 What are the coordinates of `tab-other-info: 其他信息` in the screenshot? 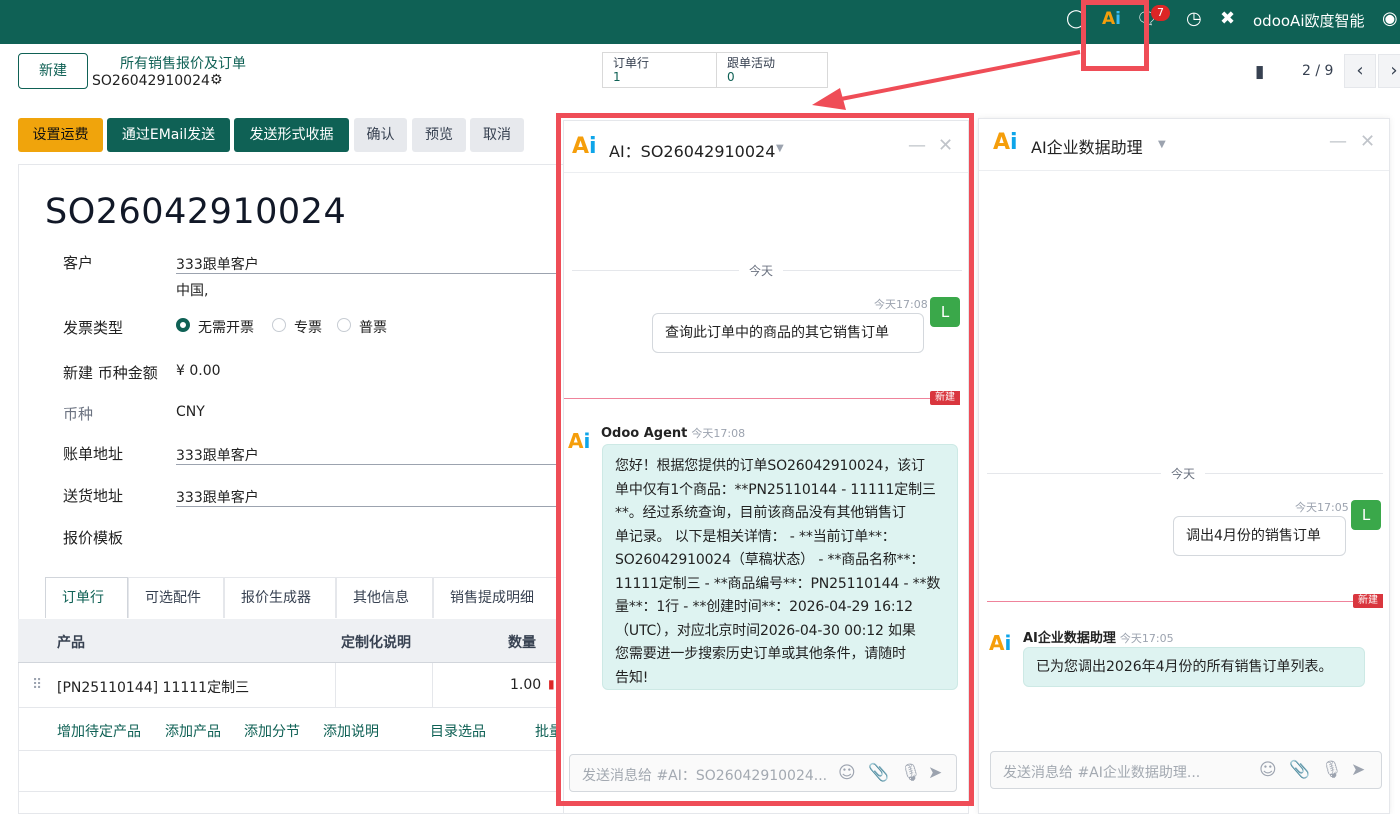 It's located at (384, 597).